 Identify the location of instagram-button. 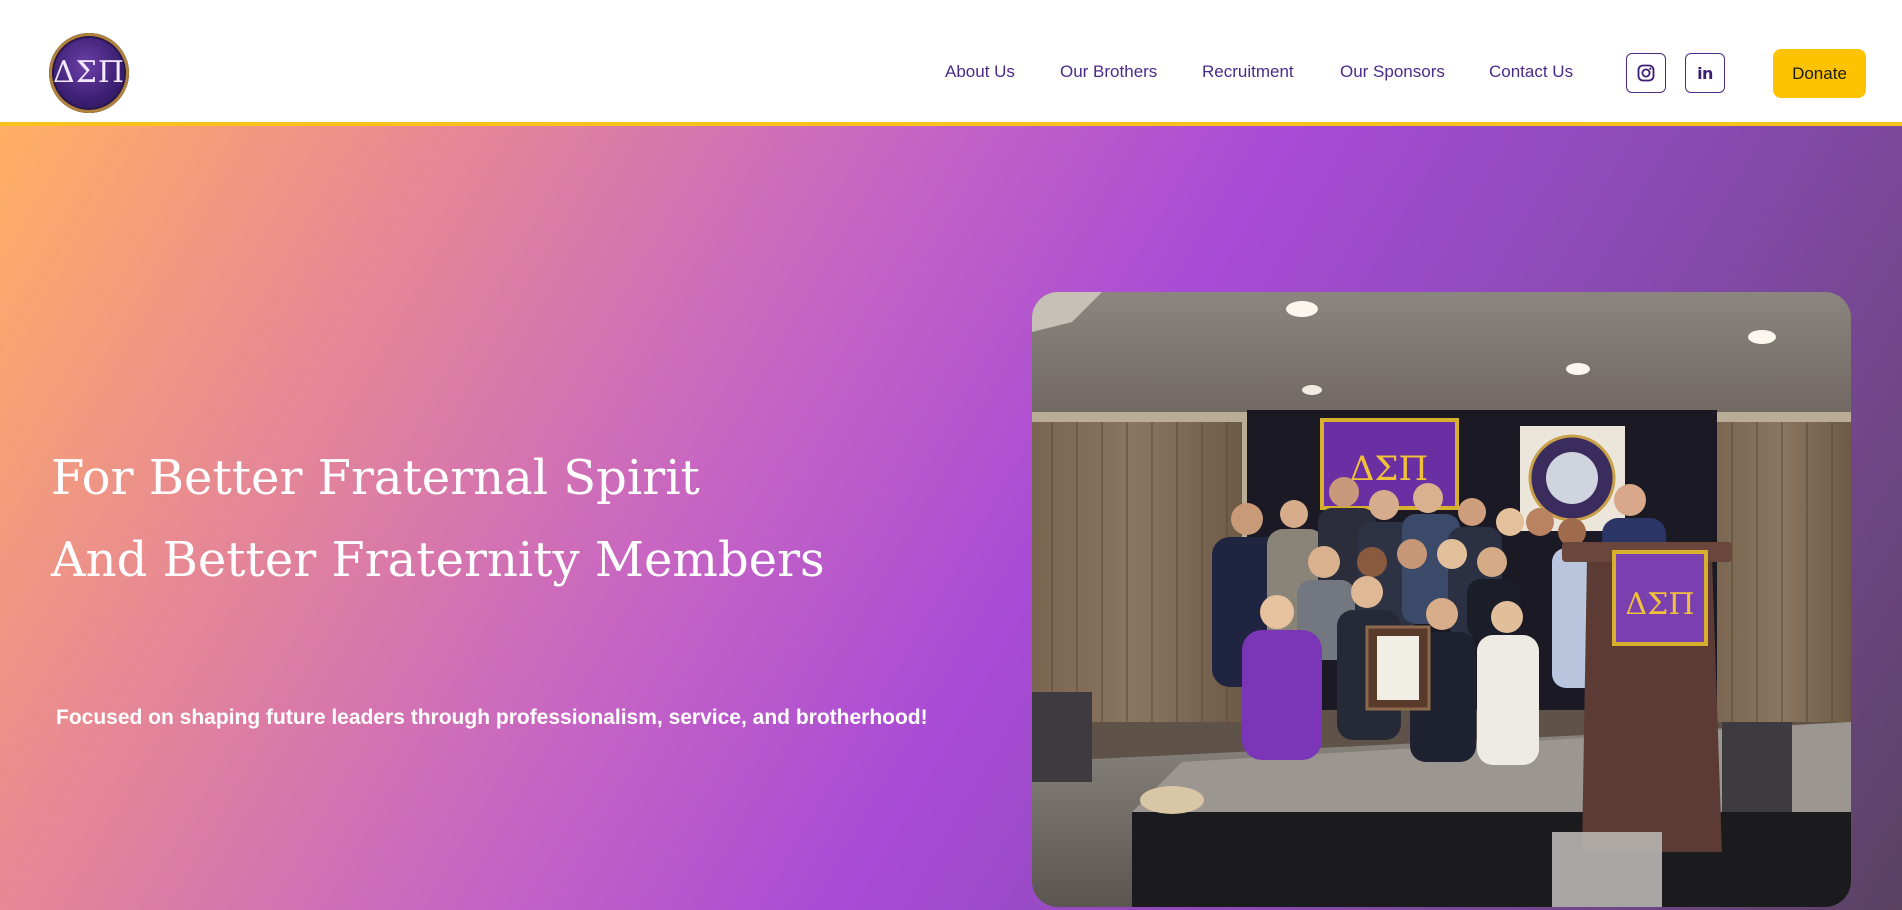
(1646, 73).